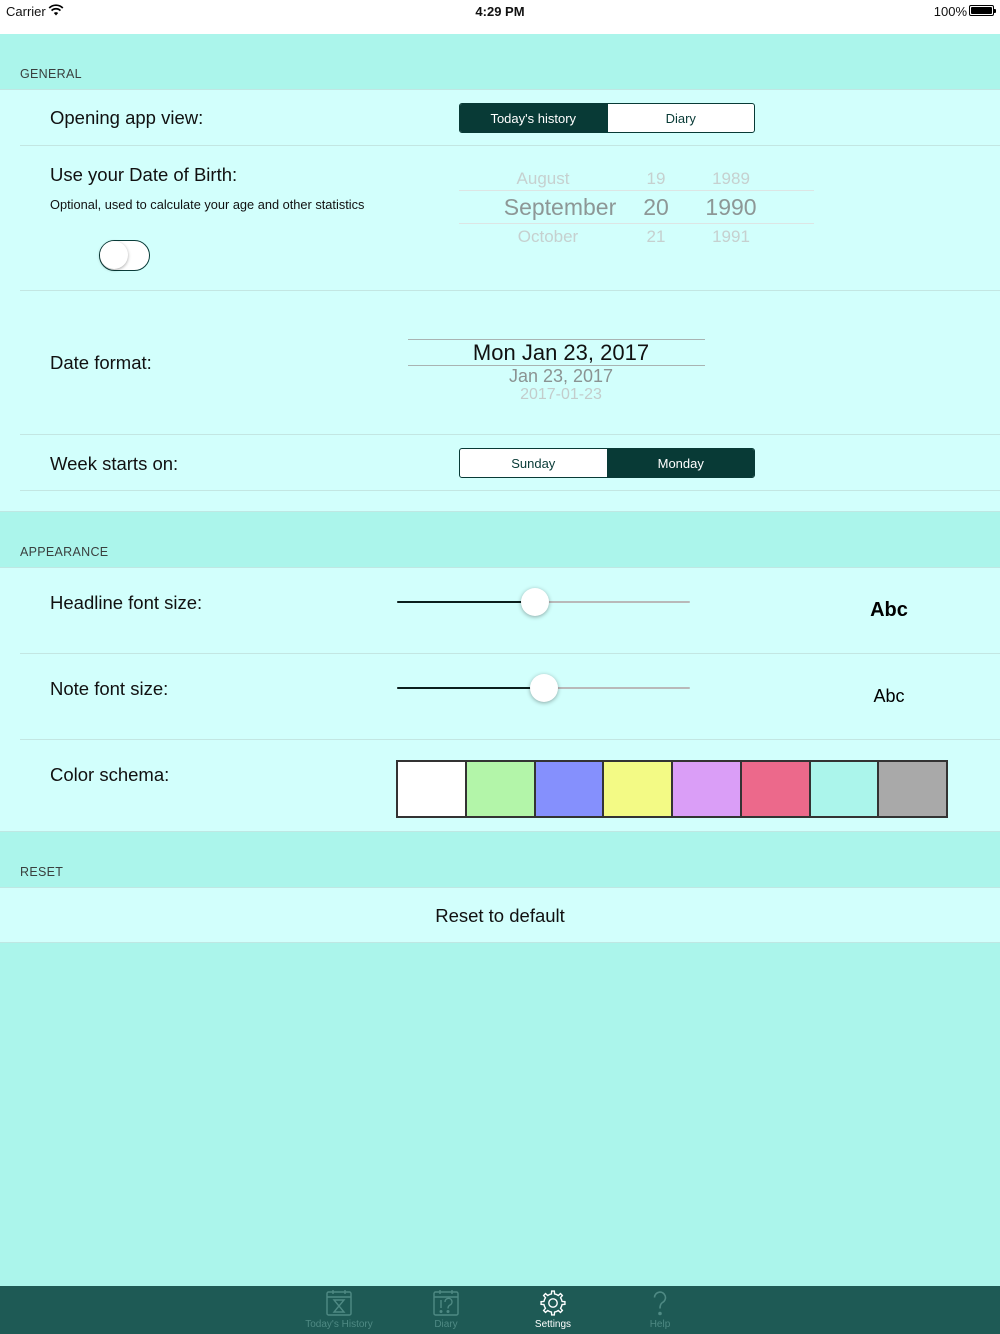 The image size is (1000, 1334). What do you see at coordinates (731, 207) in the screenshot?
I see `dob-year-current: 1990` at bounding box center [731, 207].